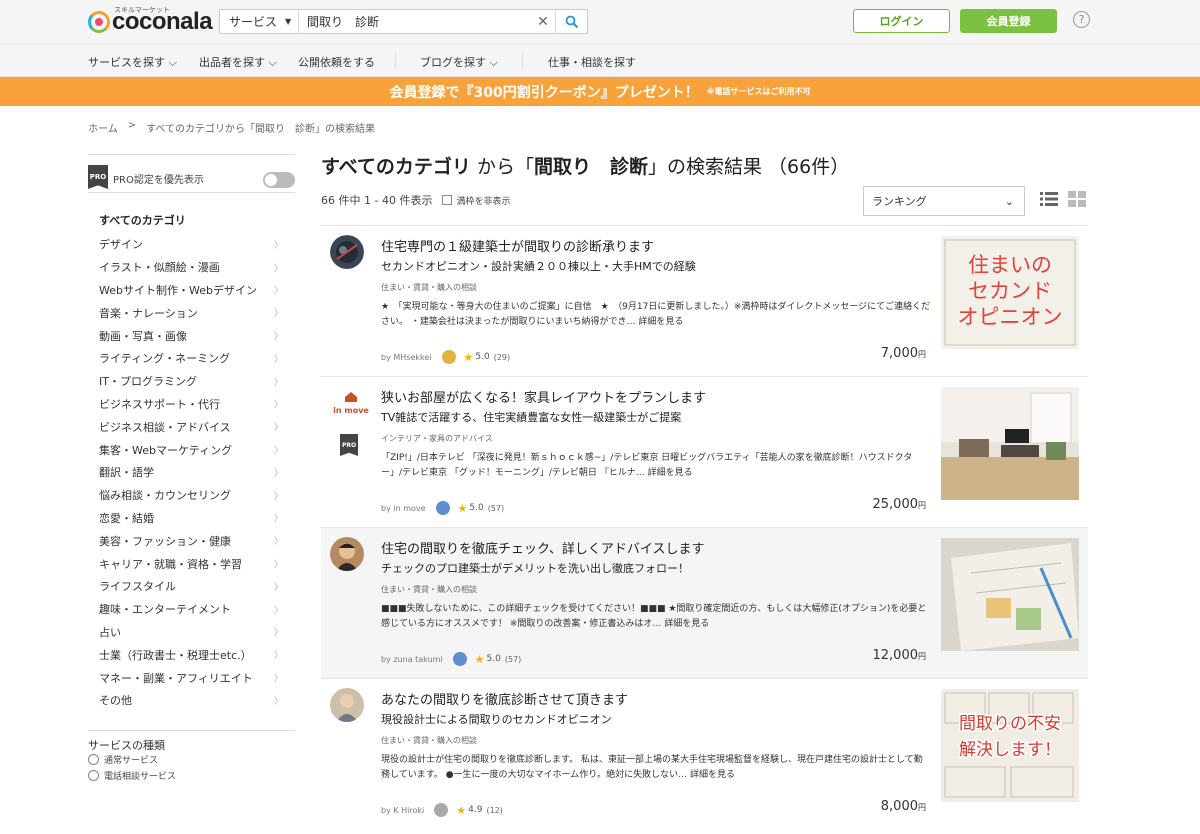 This screenshot has width=1200, height=834. What do you see at coordinates (517, 245) in the screenshot?
I see `service-title: 住宅専門の１級建築士が間取りの診断承ります` at bounding box center [517, 245].